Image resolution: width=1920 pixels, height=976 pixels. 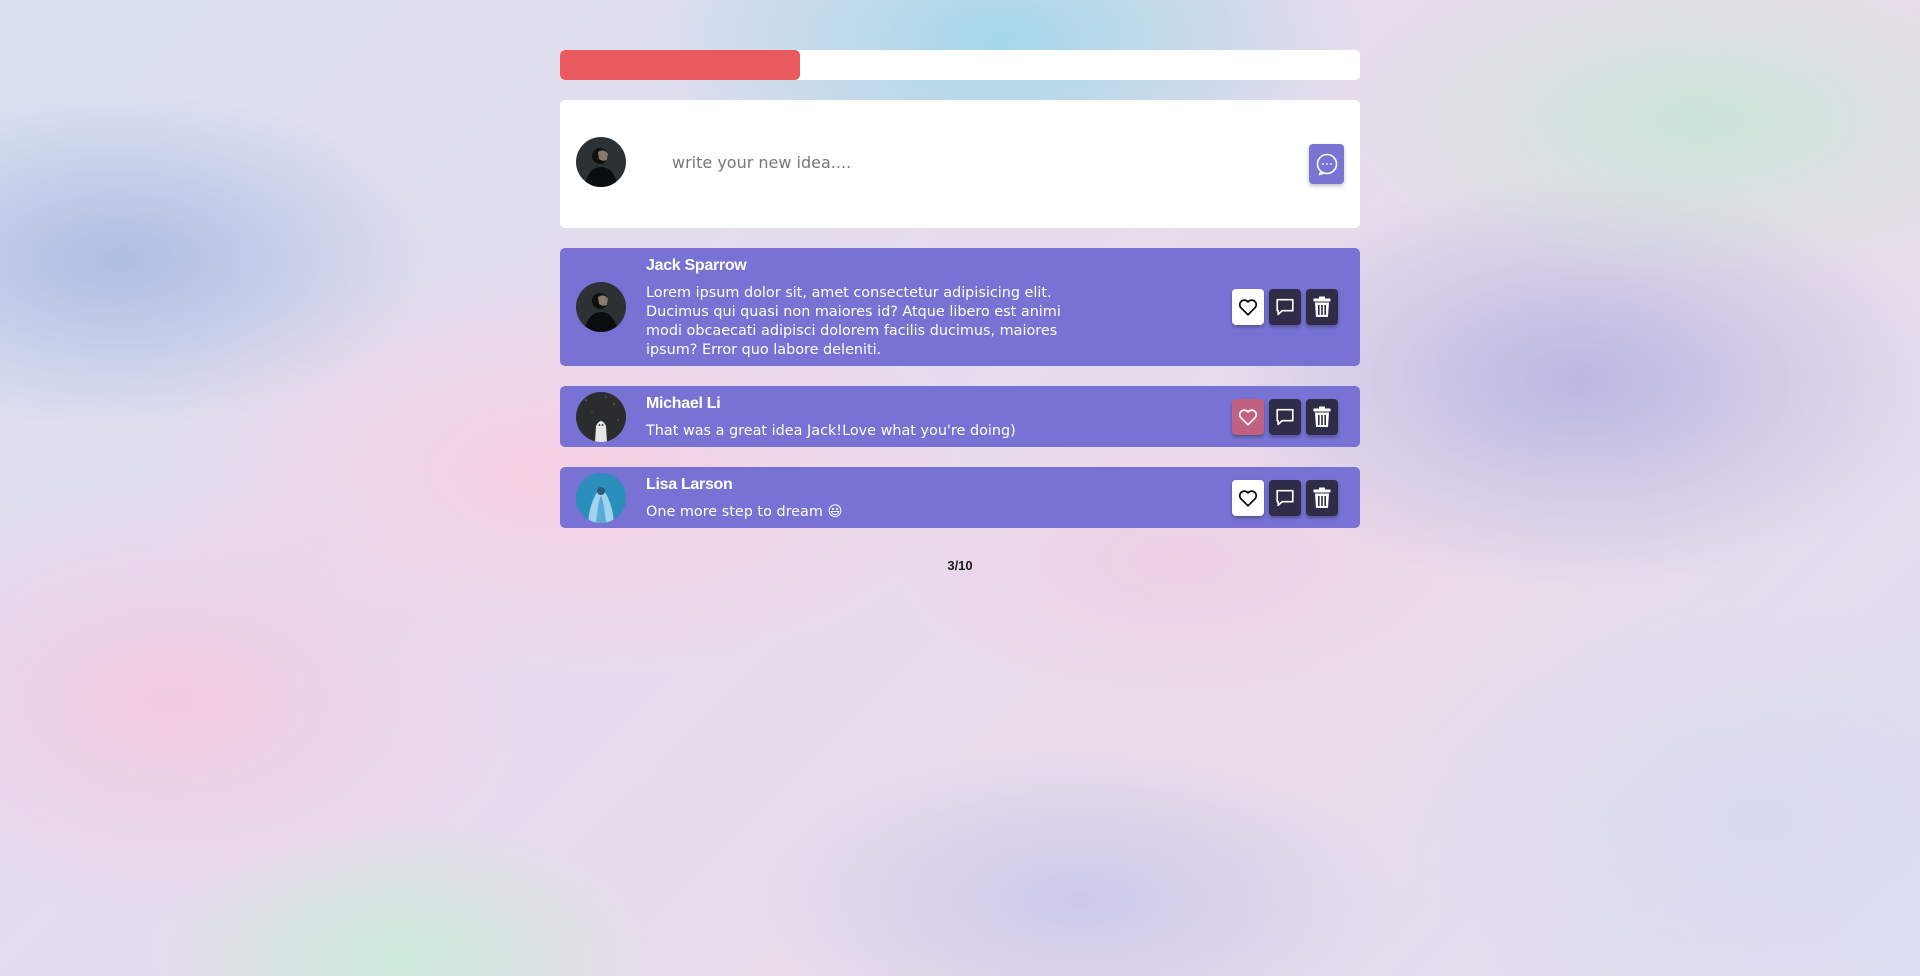 I want to click on chat-bubble-dots-icon, so click(x=1326, y=164).